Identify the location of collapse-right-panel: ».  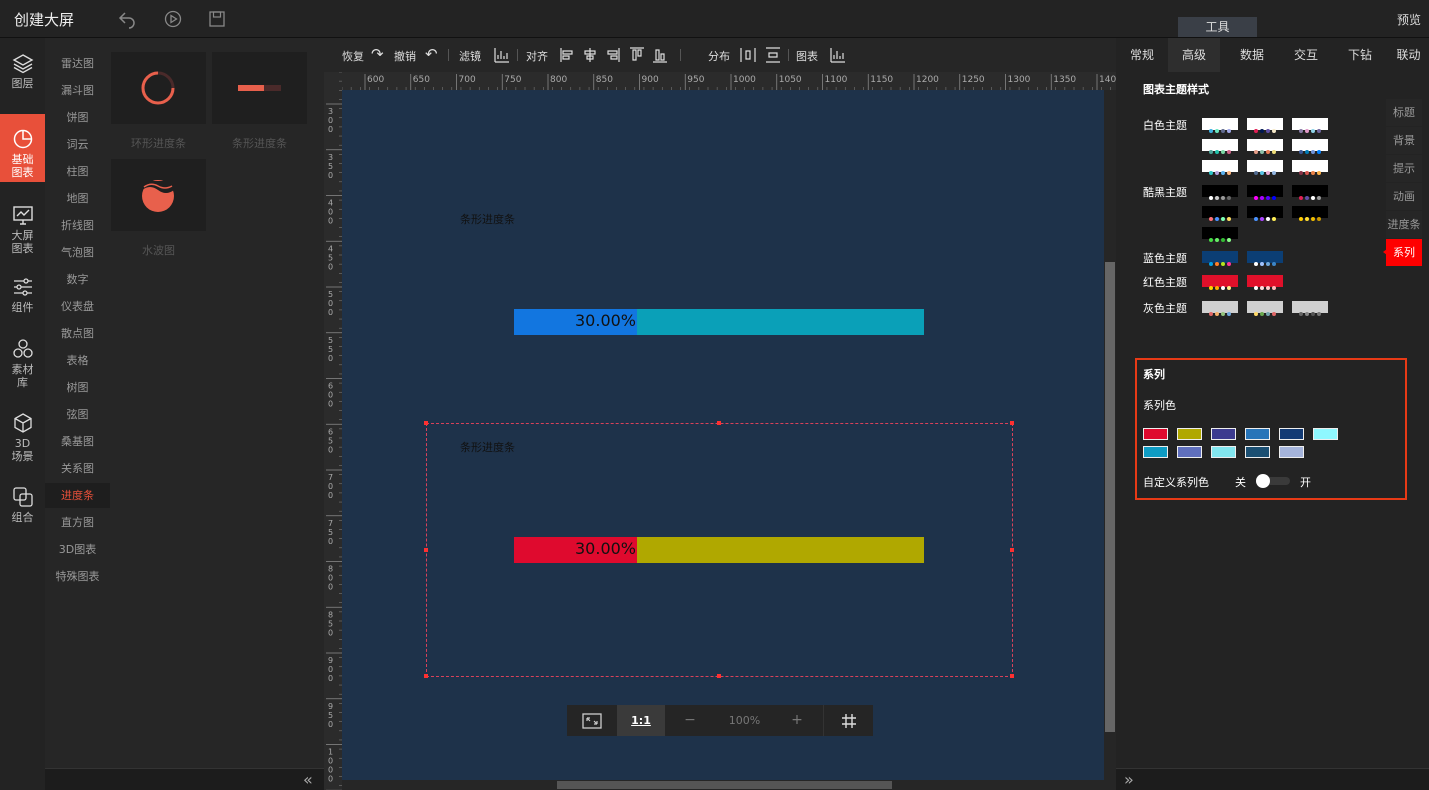
(1272, 779).